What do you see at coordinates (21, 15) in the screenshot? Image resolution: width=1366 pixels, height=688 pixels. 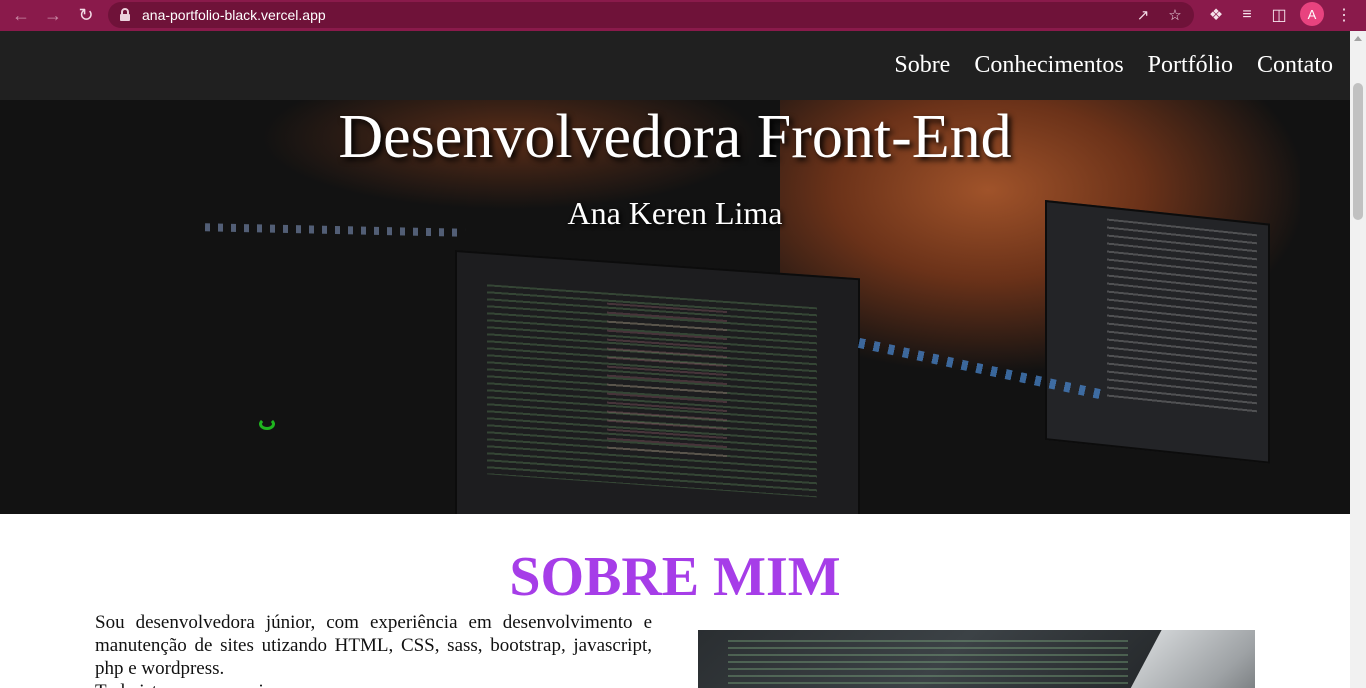 I see `back-icon: ←` at bounding box center [21, 15].